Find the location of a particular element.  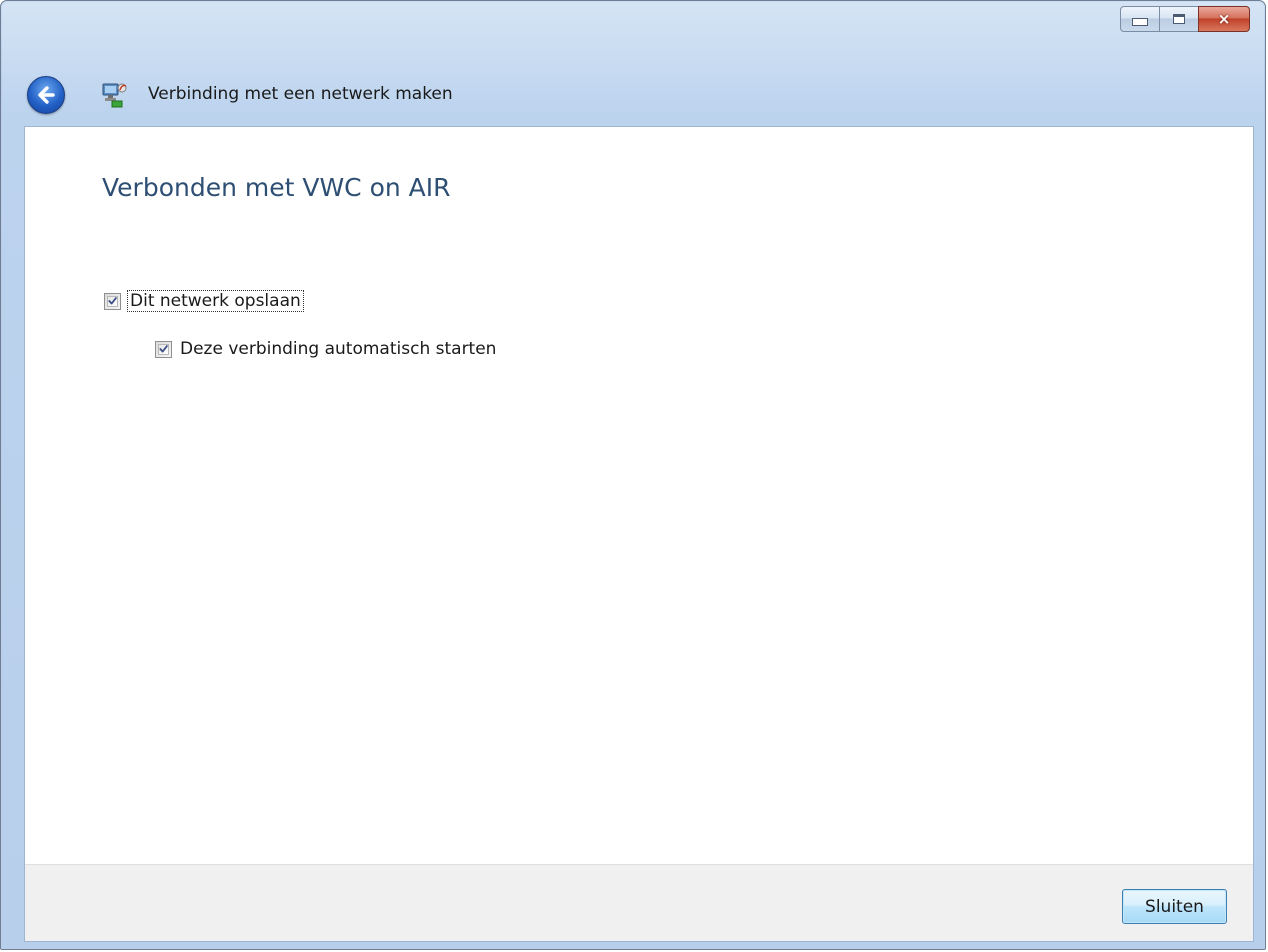

back-arrow-icon is located at coordinates (46, 95).